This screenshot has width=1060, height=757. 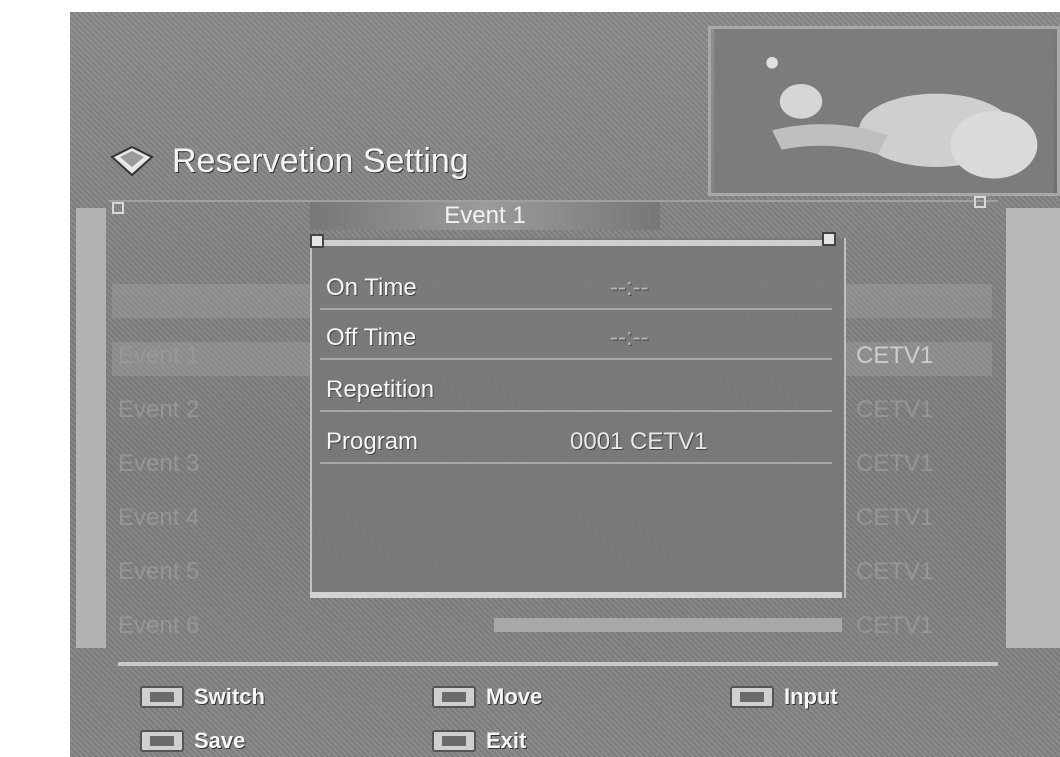 I want to click on hint-move: Move, so click(x=487, y=697).